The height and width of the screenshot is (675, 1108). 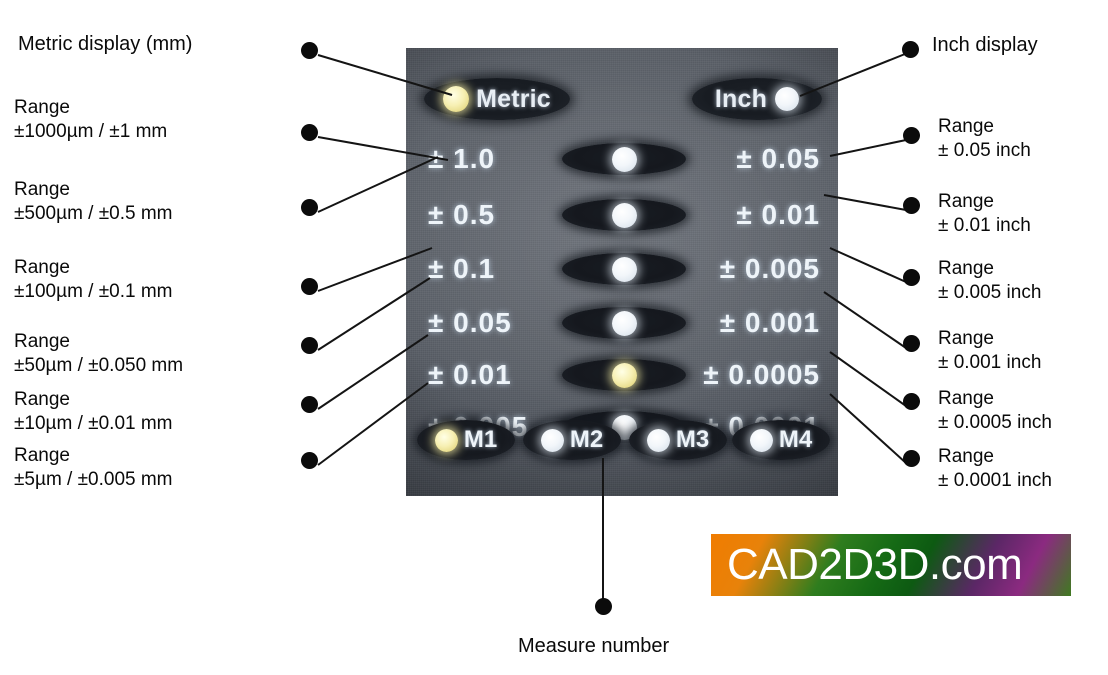 What do you see at coordinates (90, 120) in the screenshot?
I see `annotation-left-range-1: Range ±1000µm / ±1 mm` at bounding box center [90, 120].